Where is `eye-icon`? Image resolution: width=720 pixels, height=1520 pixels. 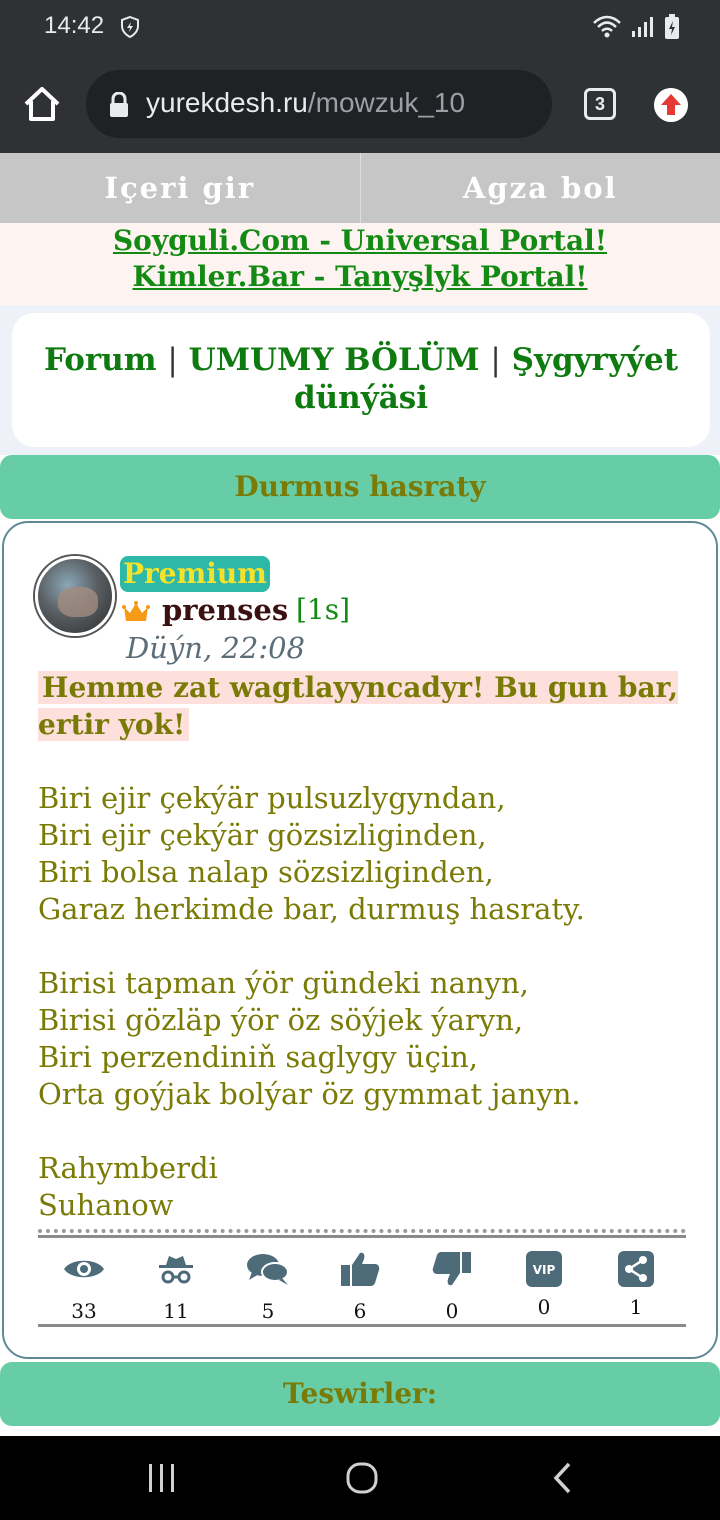 eye-icon is located at coordinates (84, 1269).